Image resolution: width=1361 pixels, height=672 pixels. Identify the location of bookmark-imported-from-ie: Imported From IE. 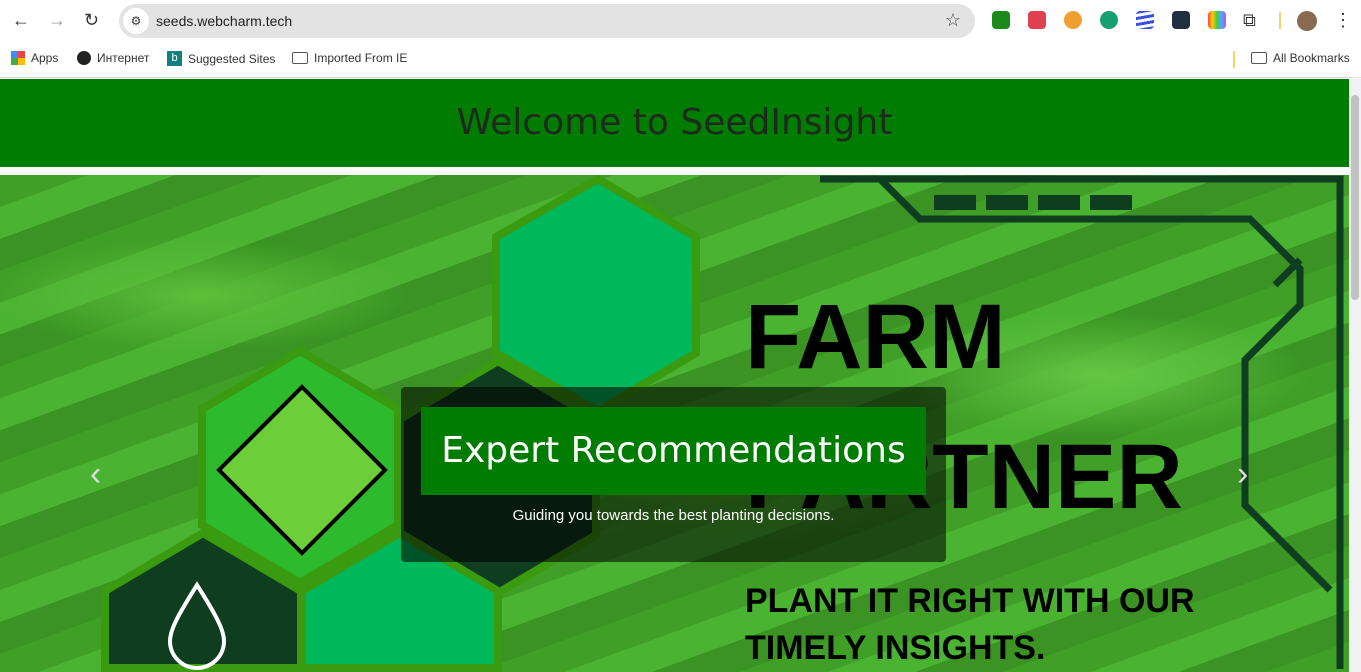
(349, 58).